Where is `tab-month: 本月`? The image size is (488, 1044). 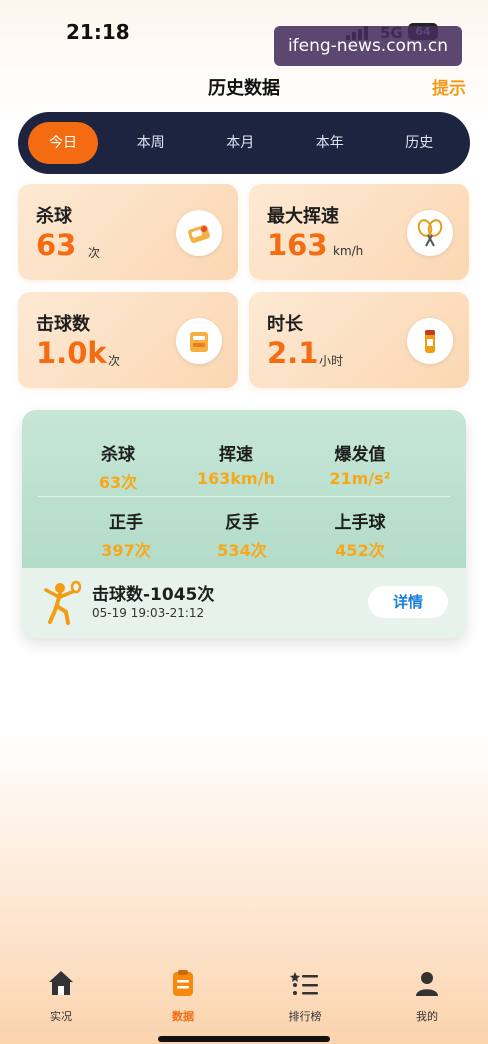
tab-month: 本月 is located at coordinates (241, 143).